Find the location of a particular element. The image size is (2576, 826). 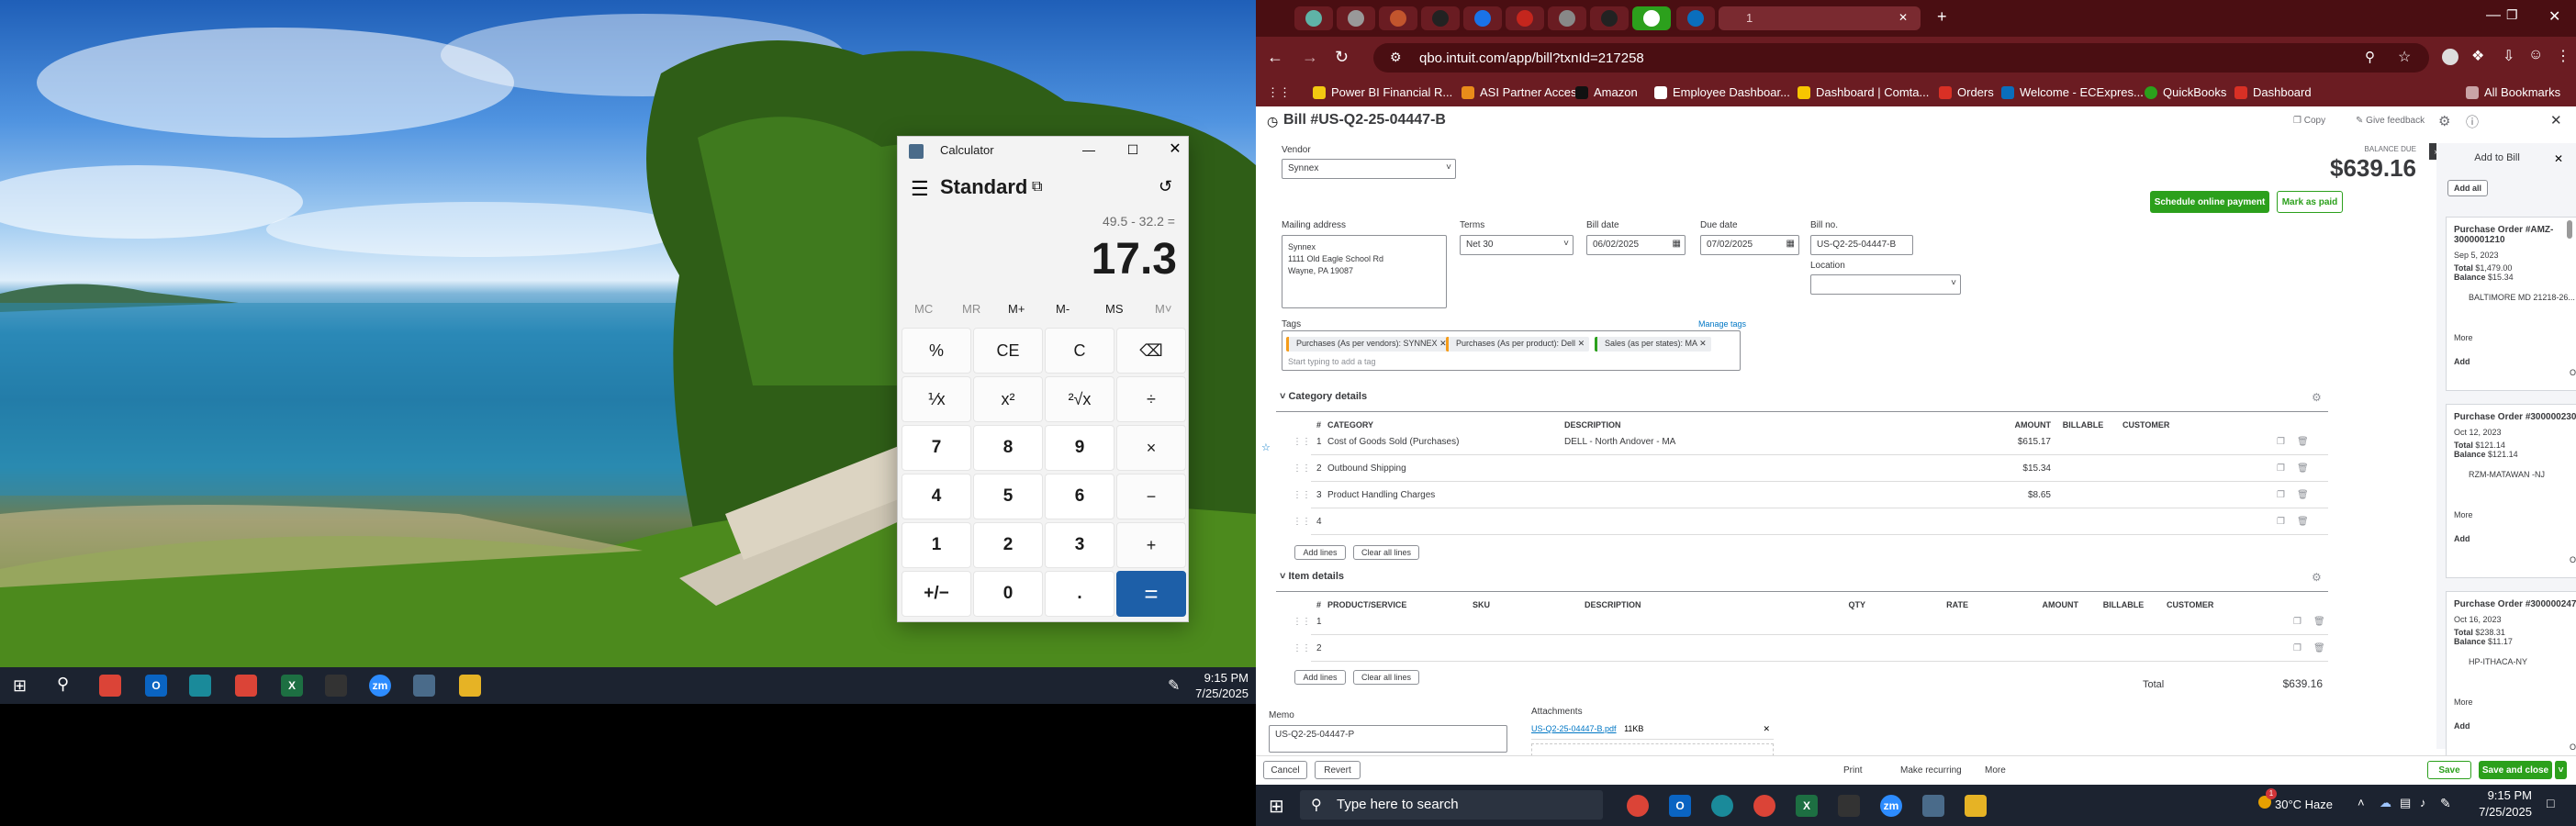

left-clock-time: 9:15 PM is located at coordinates (1221, 678).